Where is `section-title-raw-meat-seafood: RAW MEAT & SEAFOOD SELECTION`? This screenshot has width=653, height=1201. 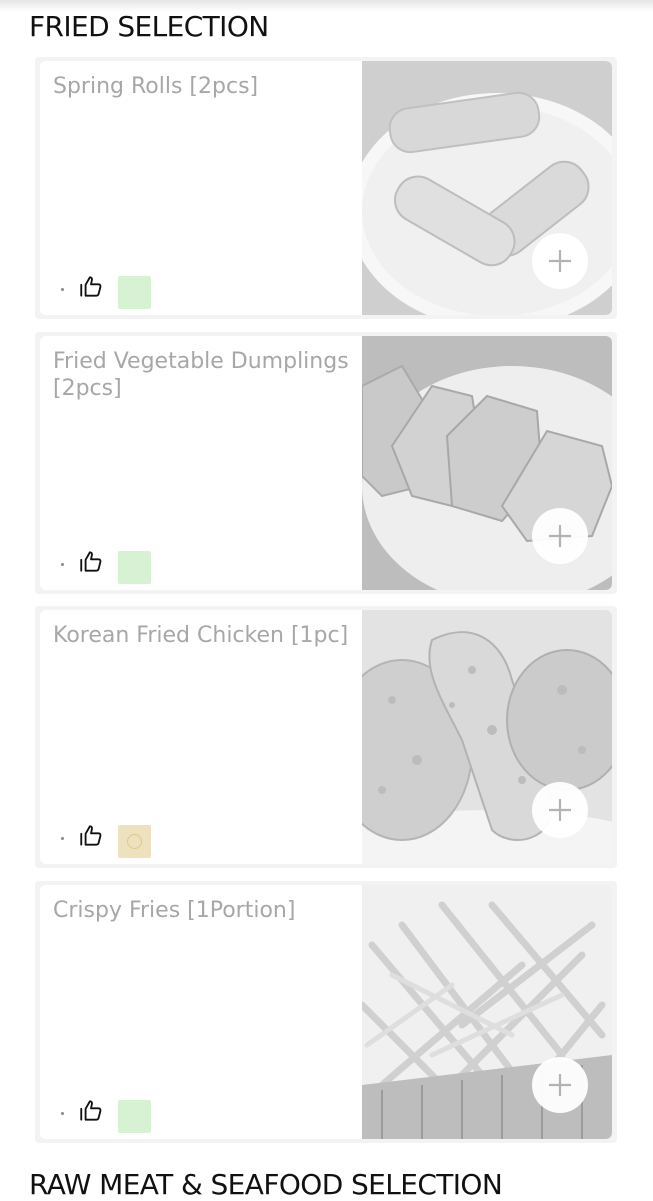 section-title-raw-meat-seafood: RAW MEAT & SEAFOOD SELECTION is located at coordinates (266, 1184).